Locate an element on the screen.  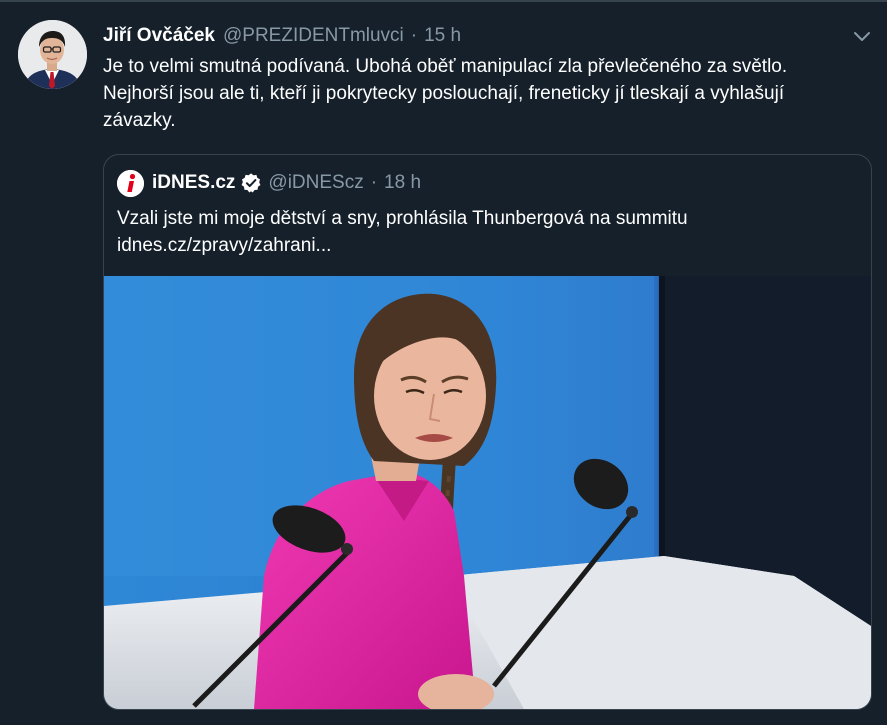
tweet-header: Jiří Ovčáček @PREZIDENTmluvci · 15 h is located at coordinates (282, 36).